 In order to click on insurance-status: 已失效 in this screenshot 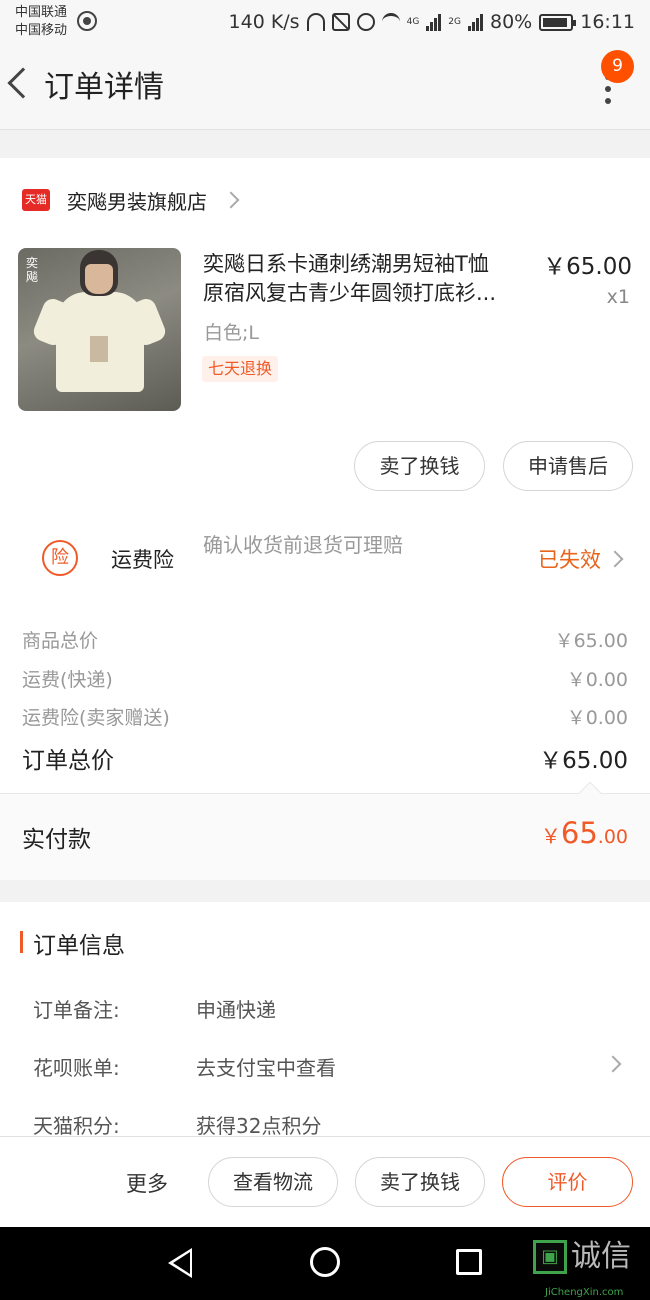, I will do `click(569, 559)`.